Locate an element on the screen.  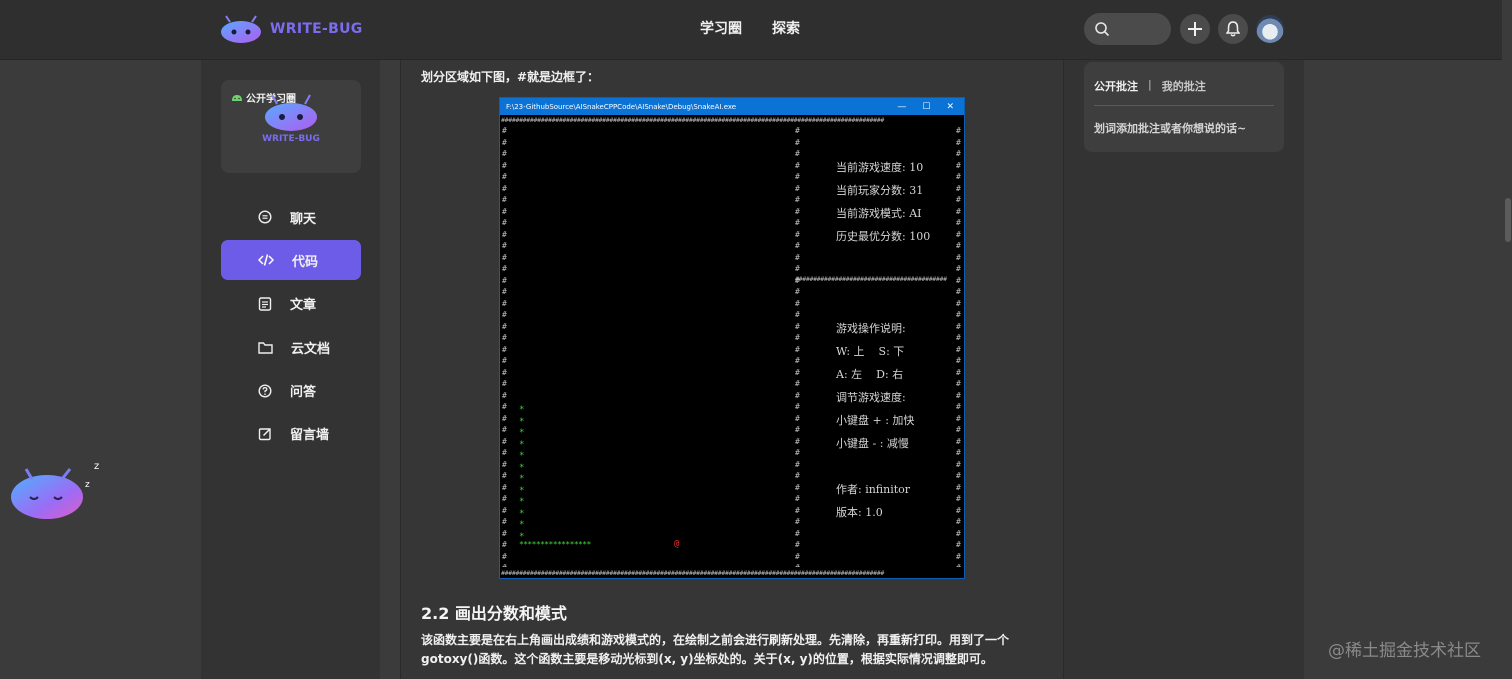
top-bar: WRITE-BUG 学习圈 探索 is located at coordinates (756, 30).